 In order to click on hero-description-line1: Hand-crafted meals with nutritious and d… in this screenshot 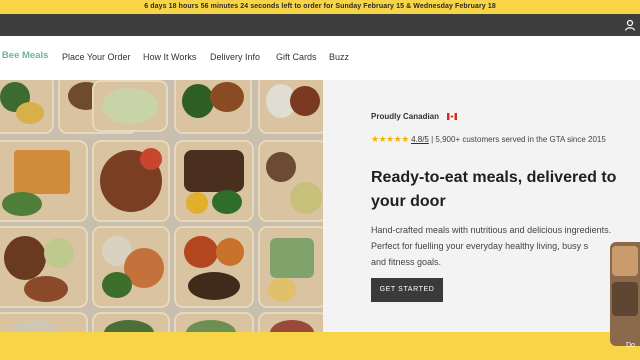, I will do `click(491, 230)`.